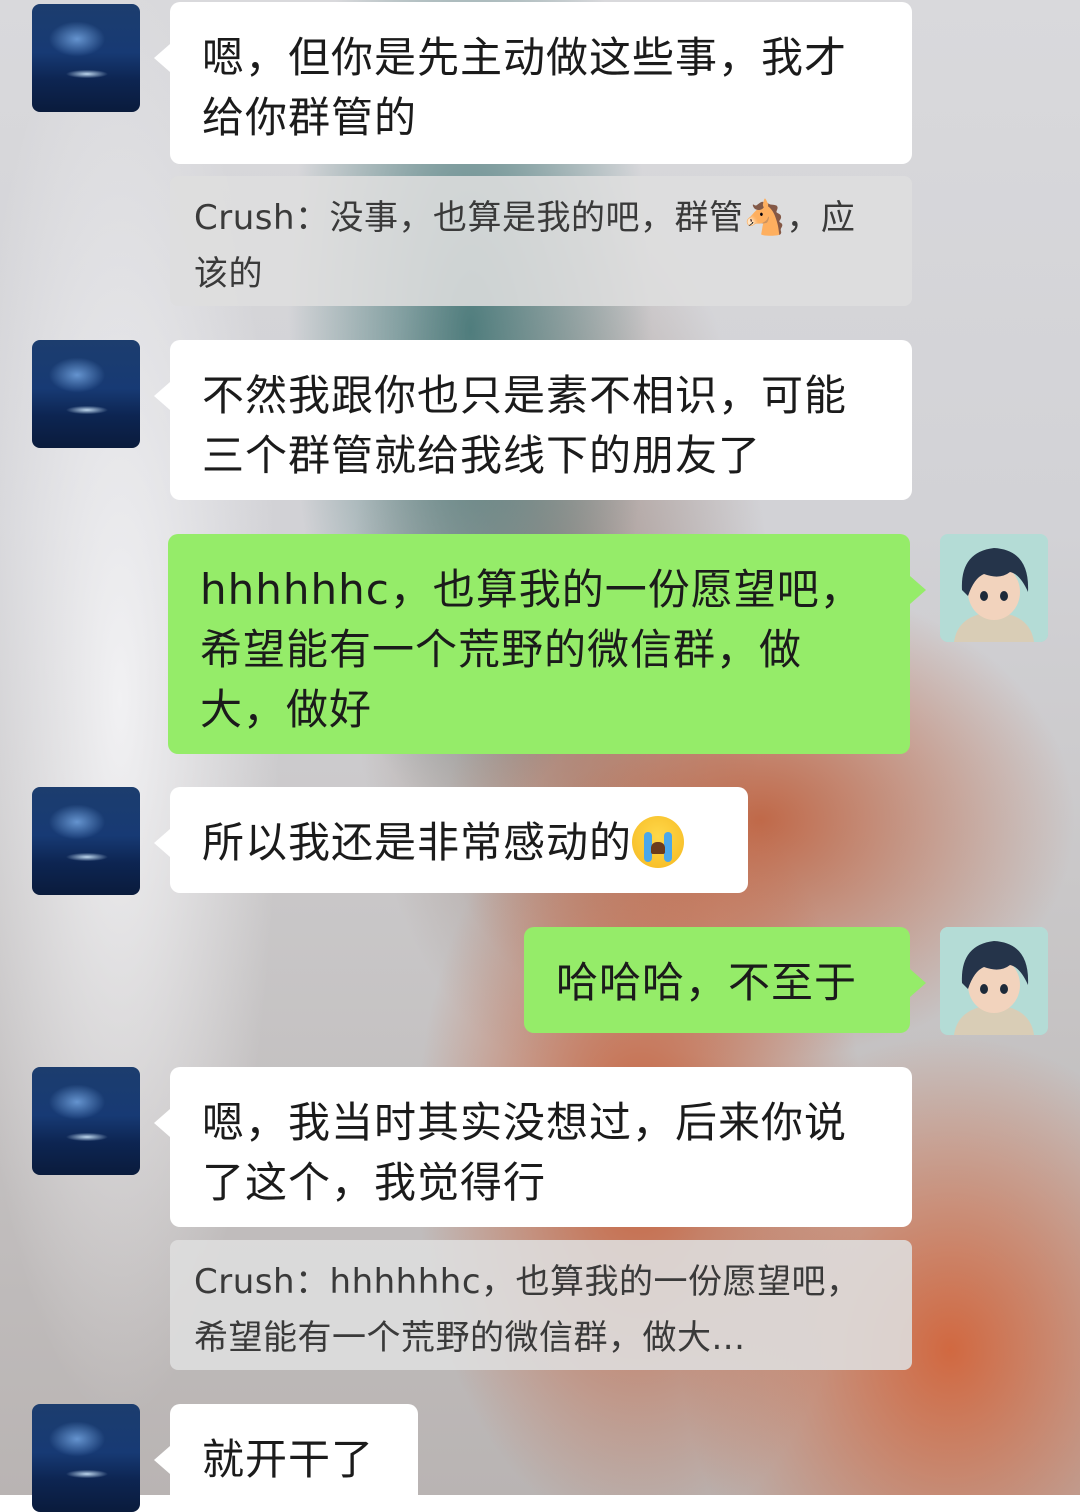 This screenshot has width=1080, height=1512. I want to click on message-bubble-incoming: 嗯，我当时其实没想过，后来你说了这个，我觉得行, so click(533, 1147).